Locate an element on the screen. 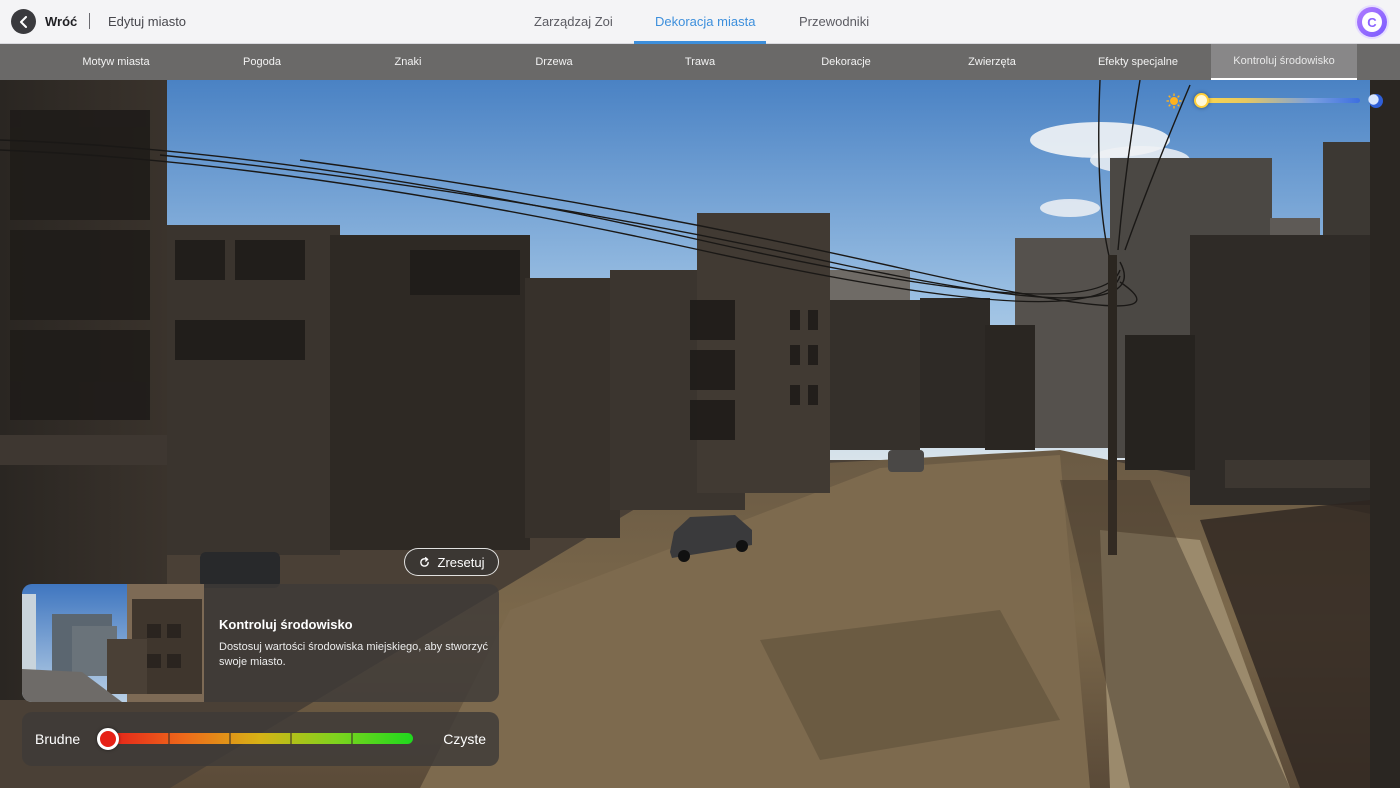 Image resolution: width=1400 pixels, height=788 pixels. subtab-trees: Drzewa is located at coordinates (554, 62).